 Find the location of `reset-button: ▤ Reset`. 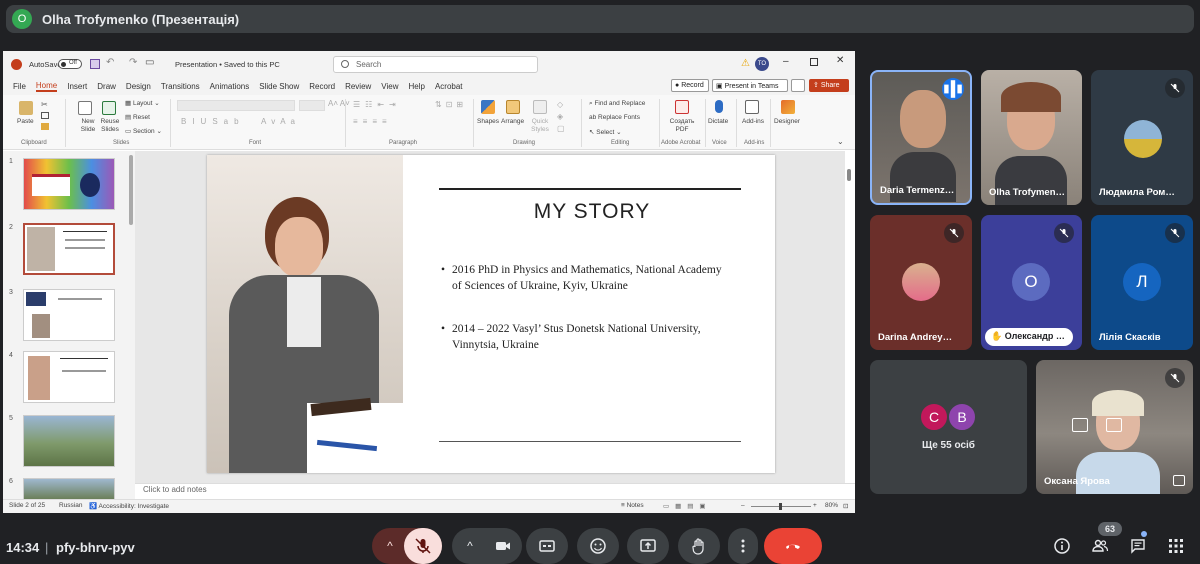

reset-button: ▤ Reset is located at coordinates (137, 117).